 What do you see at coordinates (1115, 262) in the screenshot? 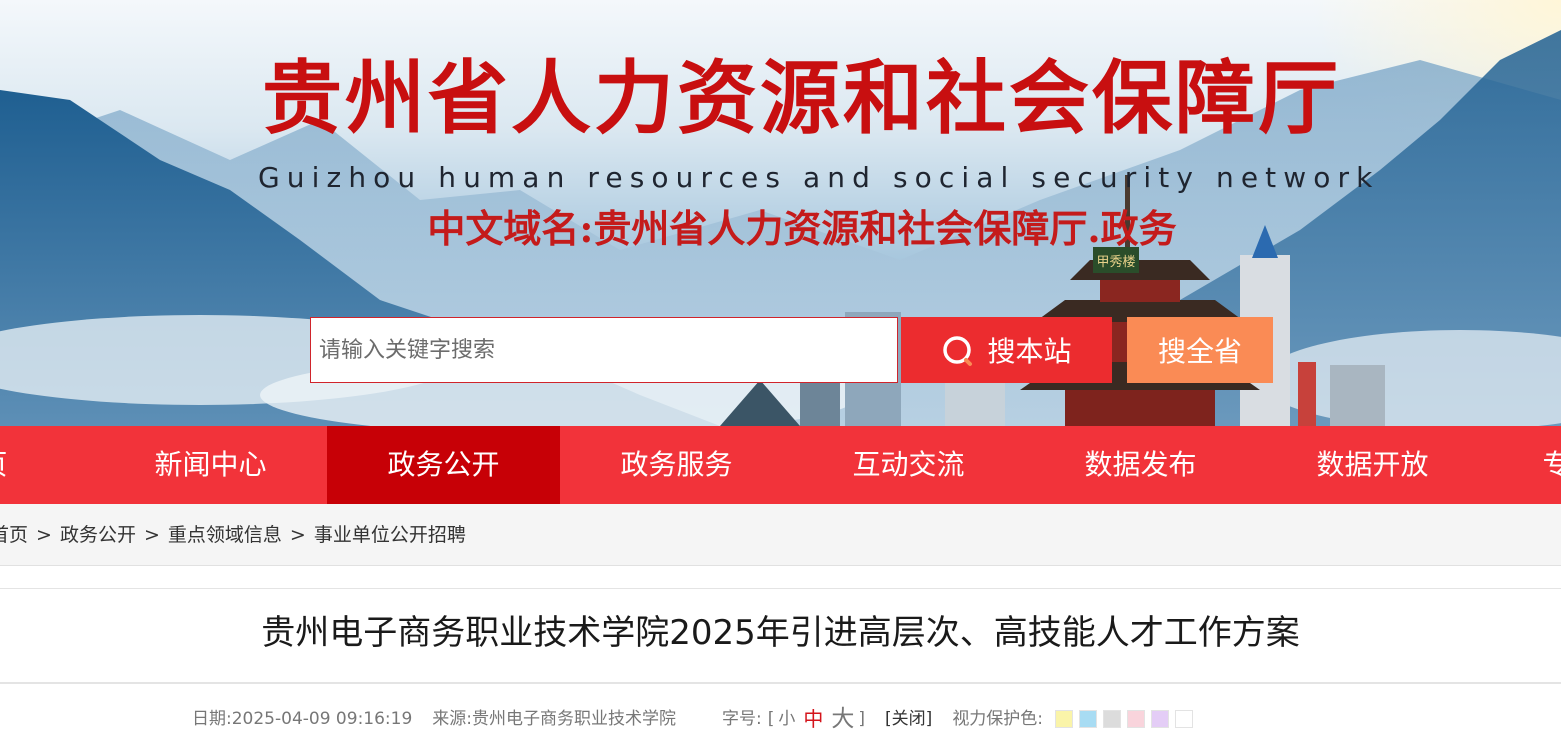
I see `tower-sign: 甲秀楼` at bounding box center [1115, 262].